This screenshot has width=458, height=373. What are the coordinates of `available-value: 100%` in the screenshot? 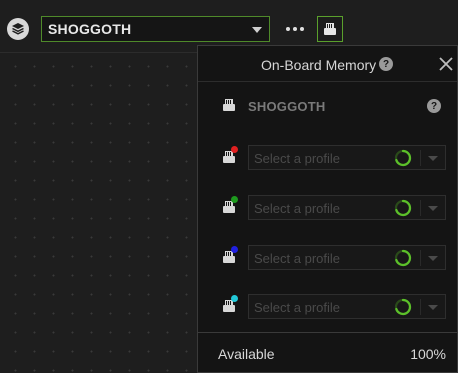 It's located at (428, 354).